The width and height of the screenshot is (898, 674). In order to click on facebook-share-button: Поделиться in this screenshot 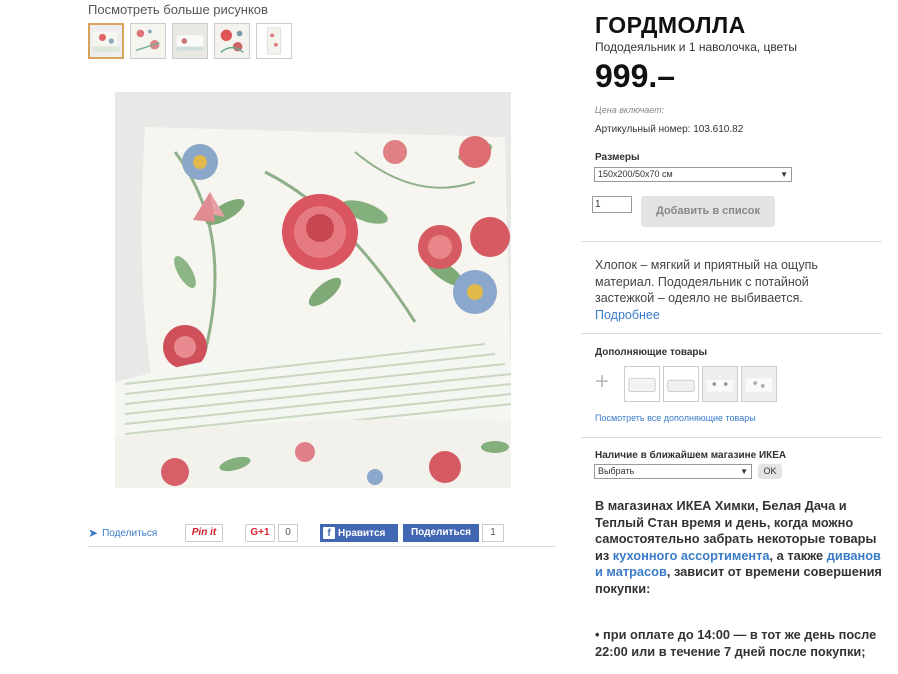, I will do `click(441, 533)`.